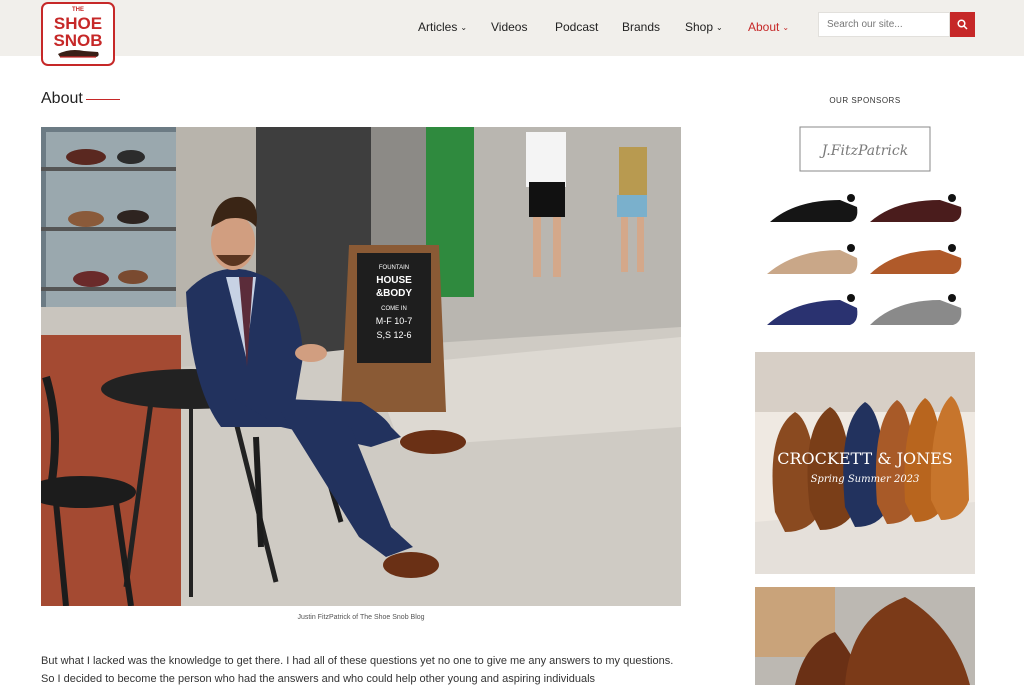 The width and height of the screenshot is (1024, 685). What do you see at coordinates (641, 27) in the screenshot?
I see `nav-item-brands: Brands` at bounding box center [641, 27].